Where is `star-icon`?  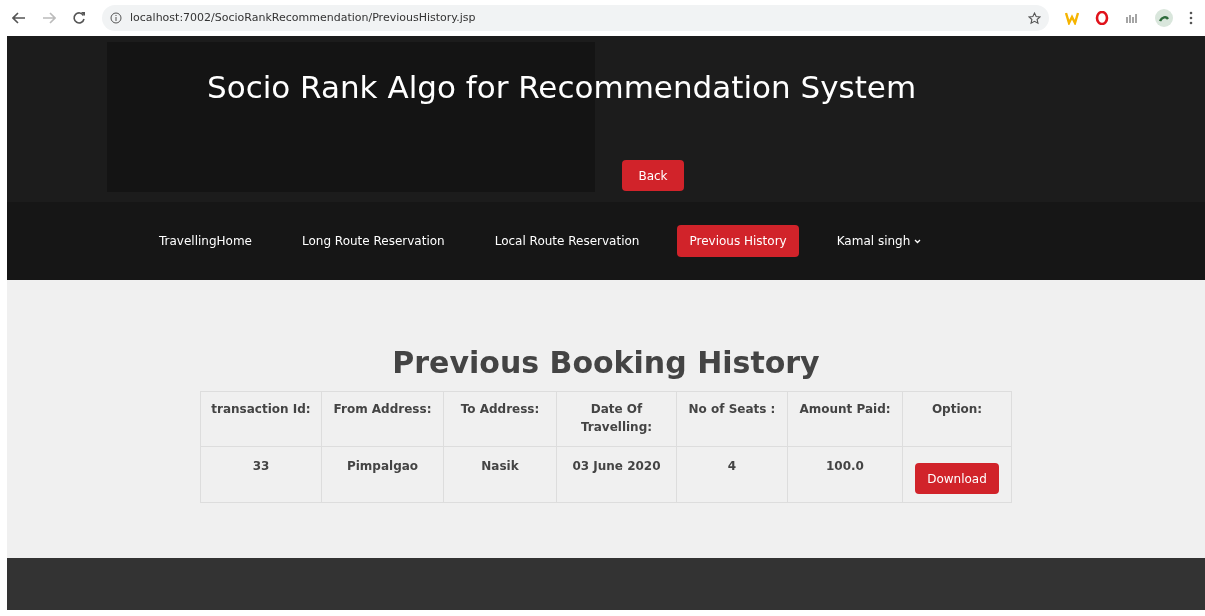
star-icon is located at coordinates (1034, 18).